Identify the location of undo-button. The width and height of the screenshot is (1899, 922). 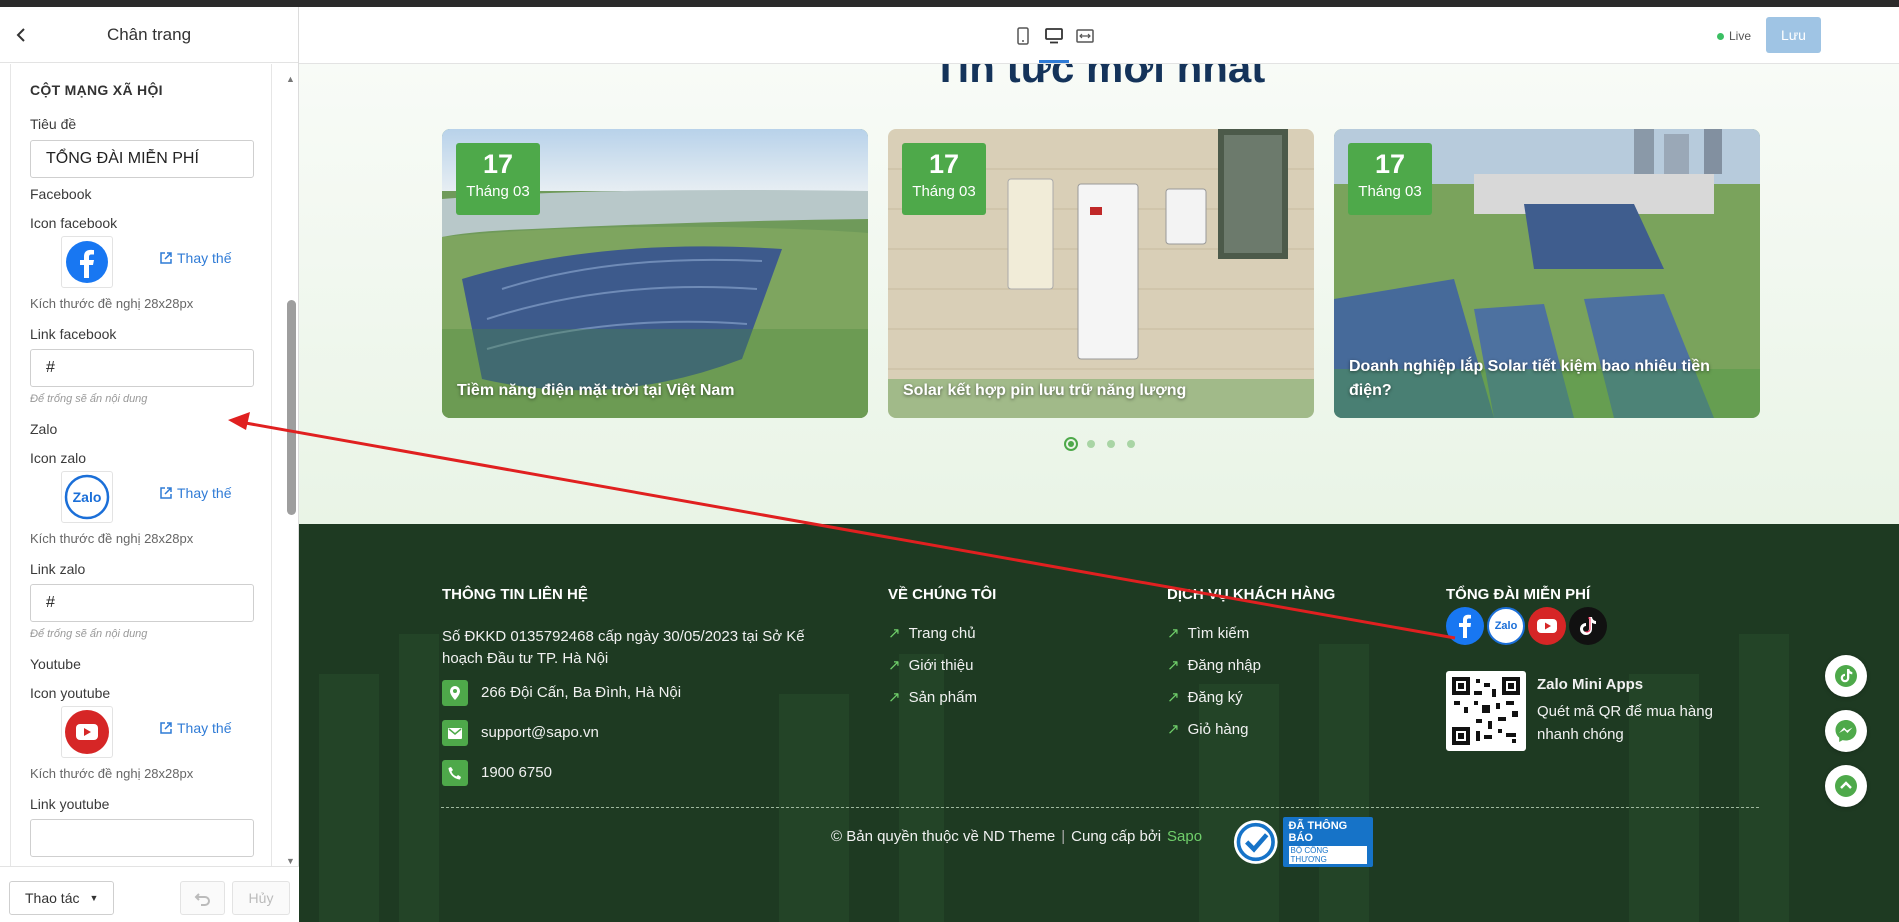
(202, 898).